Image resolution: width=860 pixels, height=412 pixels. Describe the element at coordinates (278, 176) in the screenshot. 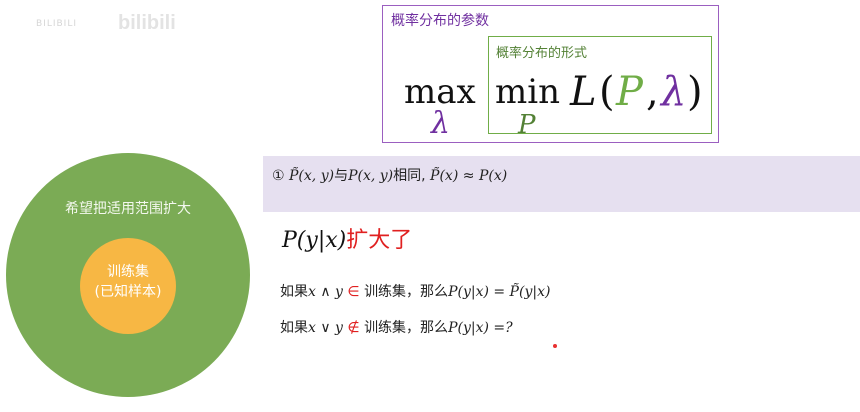

I see `note-number: ①` at that location.